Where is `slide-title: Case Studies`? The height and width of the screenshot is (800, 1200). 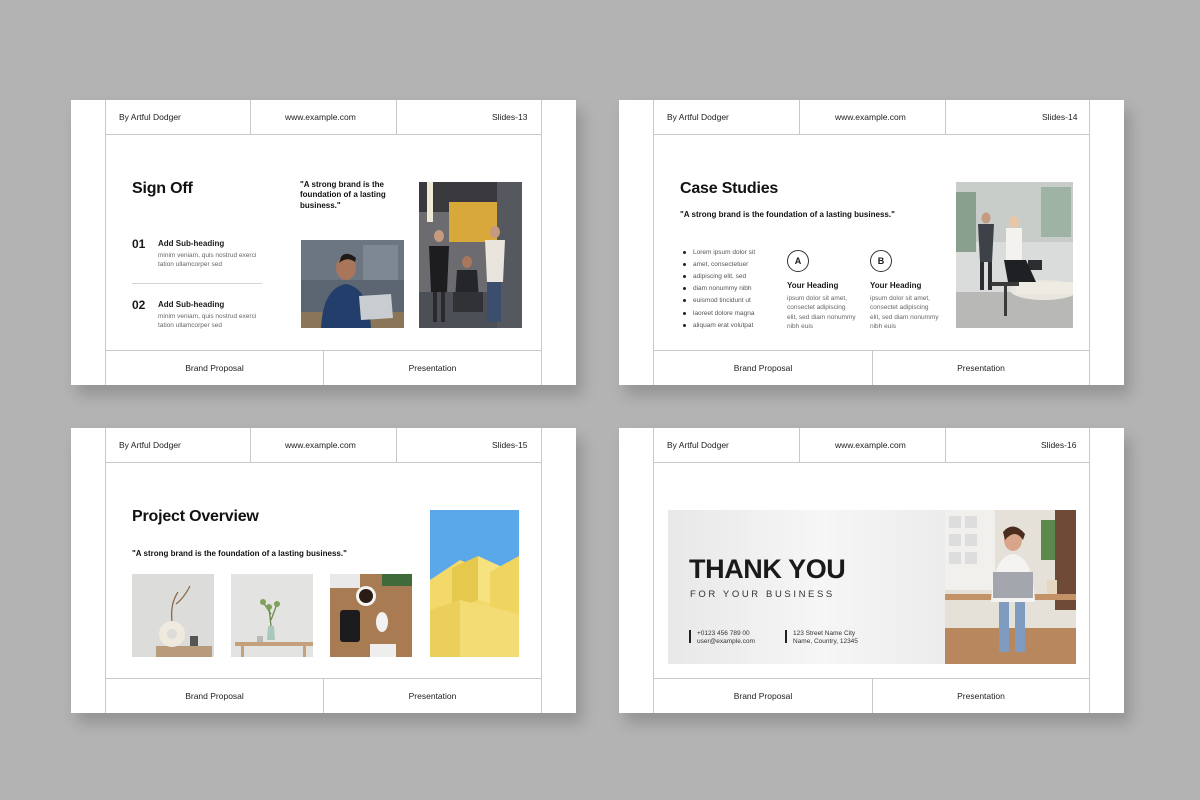
slide-title: Case Studies is located at coordinates (729, 188).